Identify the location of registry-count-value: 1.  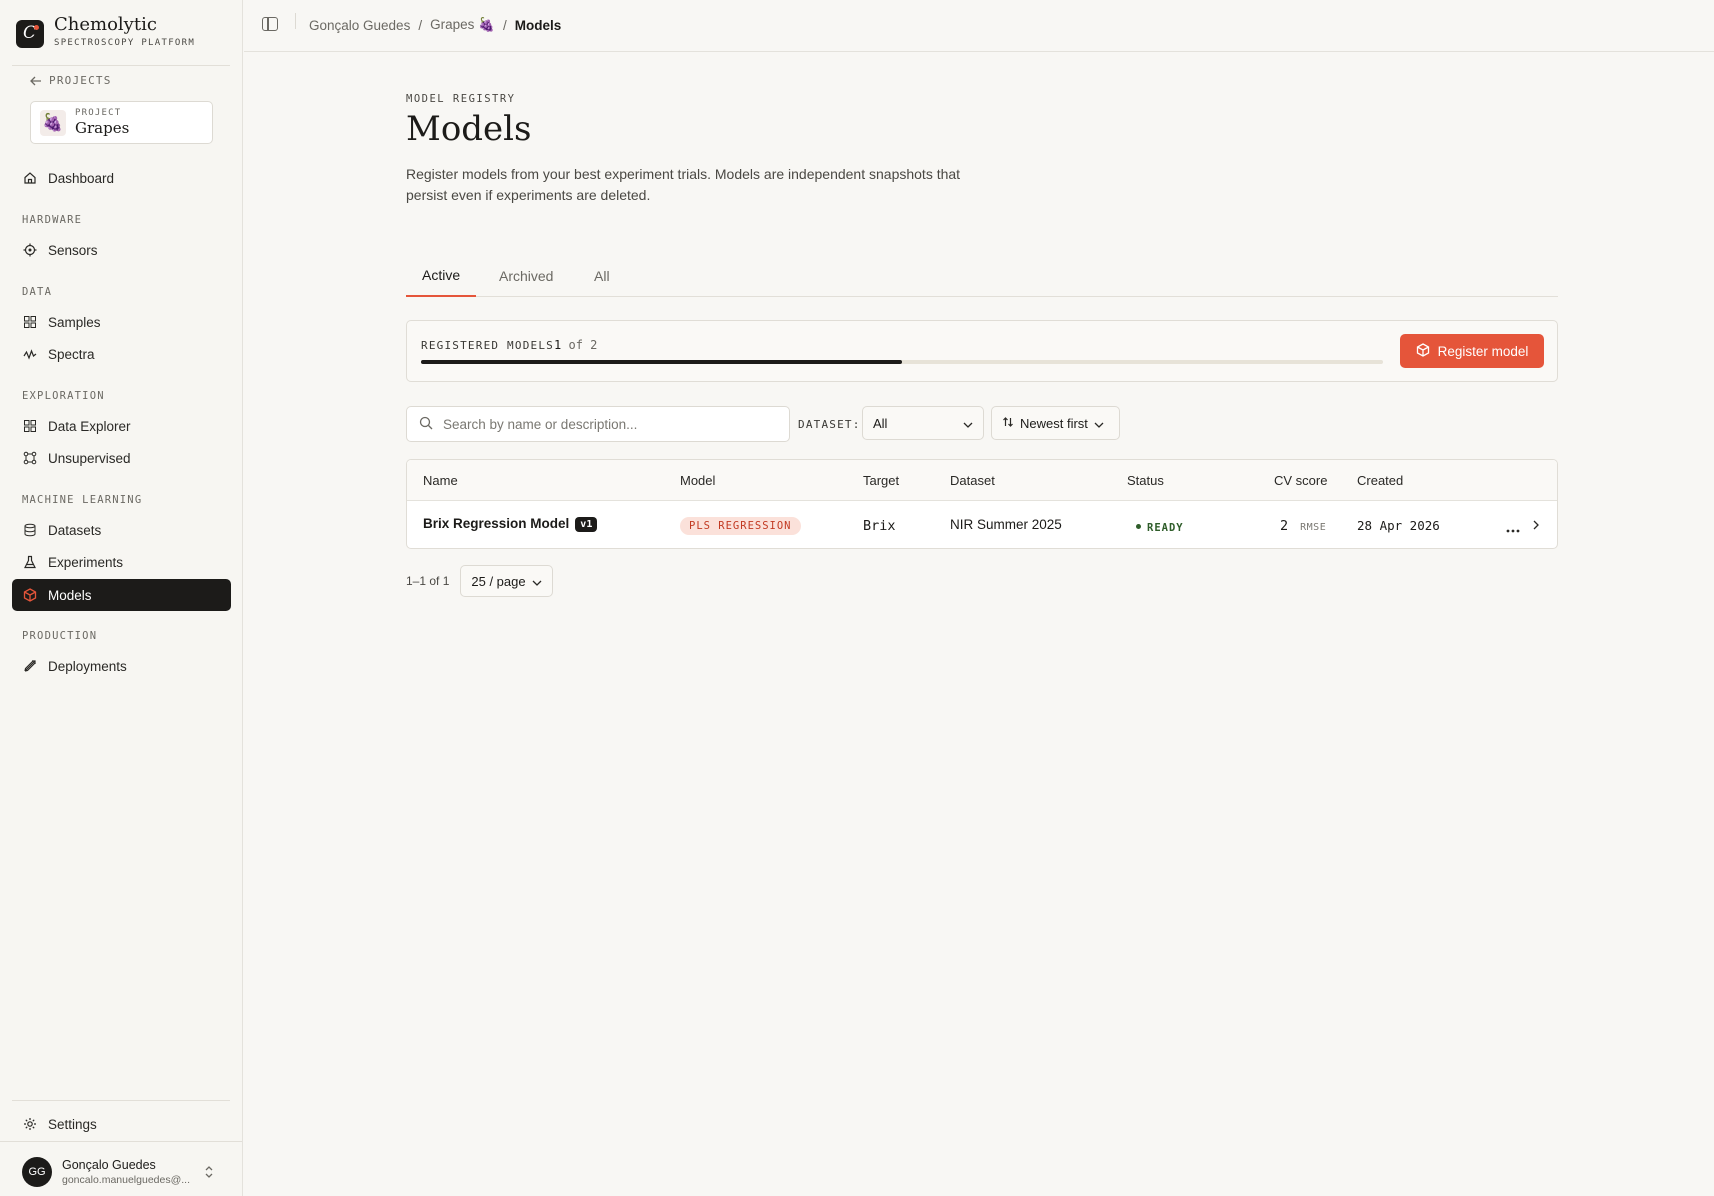
(558, 345).